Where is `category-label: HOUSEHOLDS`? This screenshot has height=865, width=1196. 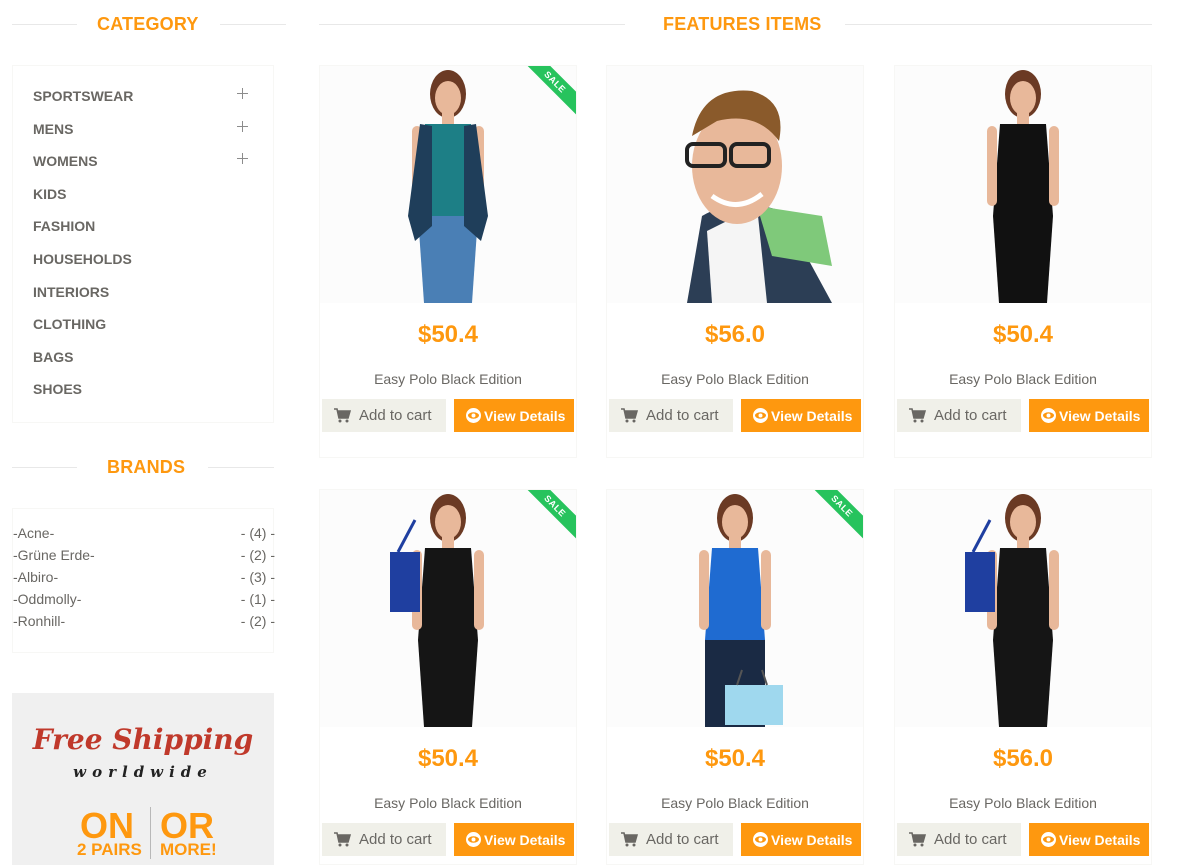 category-label: HOUSEHOLDS is located at coordinates (82, 259).